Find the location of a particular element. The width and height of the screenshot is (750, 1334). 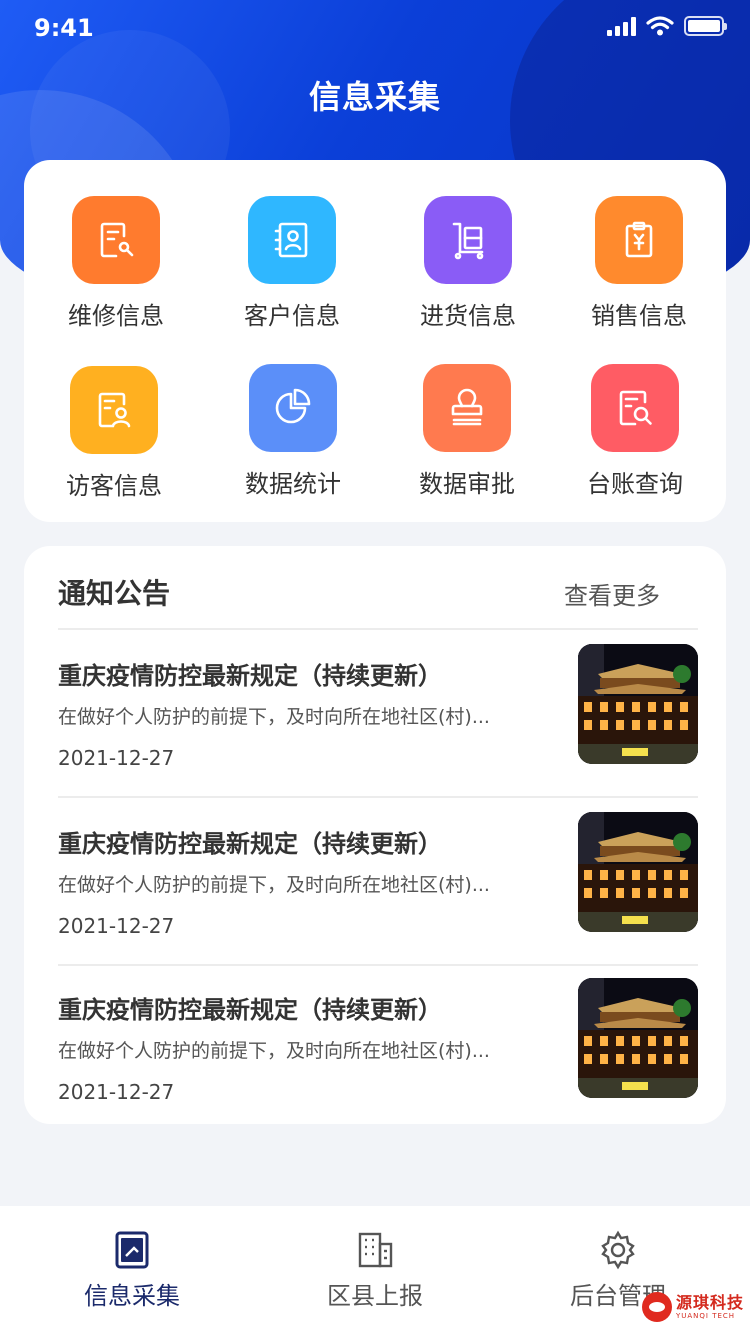

feature-visitor-info: 访客信息 is located at coordinates (114, 433).